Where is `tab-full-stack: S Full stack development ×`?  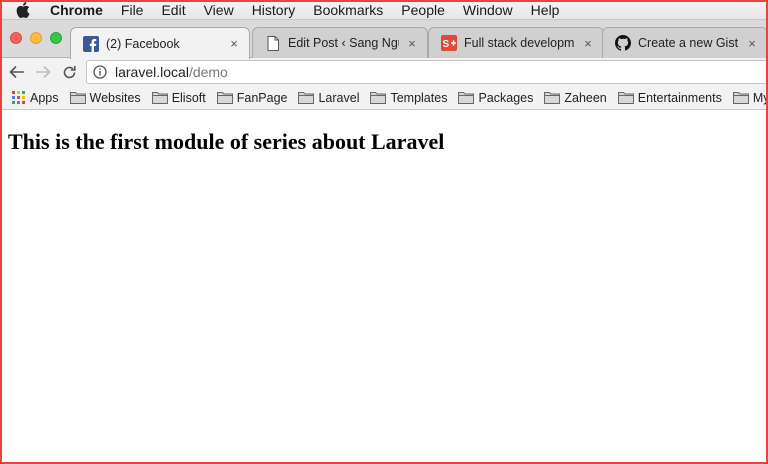 tab-full-stack: S Full stack development × is located at coordinates (516, 42).